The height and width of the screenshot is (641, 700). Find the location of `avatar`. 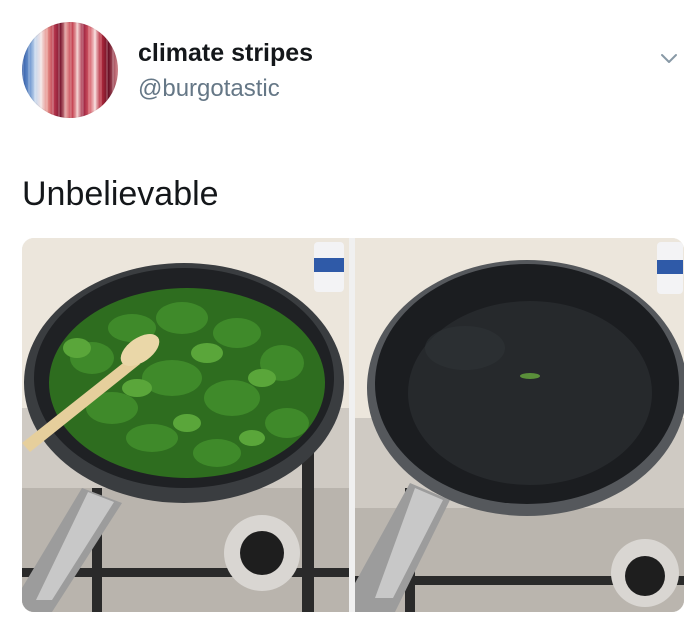

avatar is located at coordinates (70, 70).